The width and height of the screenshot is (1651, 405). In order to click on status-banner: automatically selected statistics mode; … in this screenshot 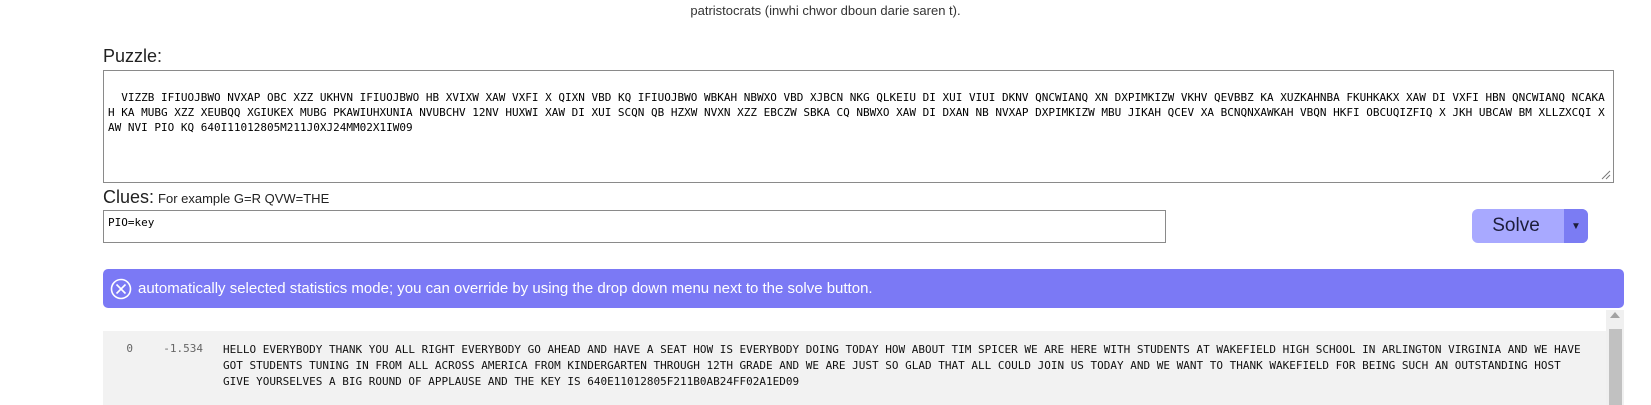, I will do `click(863, 288)`.